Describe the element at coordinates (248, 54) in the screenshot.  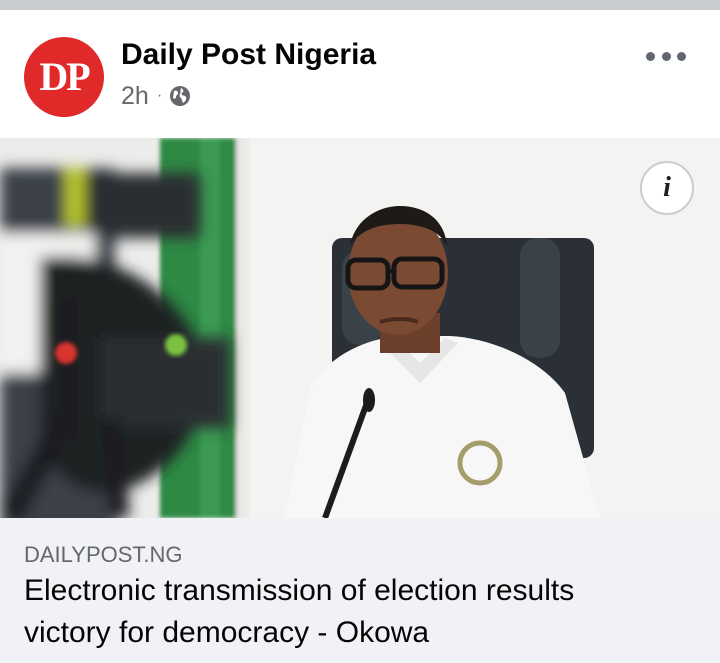
I see `page-name: Daily Post Nigeria` at that location.